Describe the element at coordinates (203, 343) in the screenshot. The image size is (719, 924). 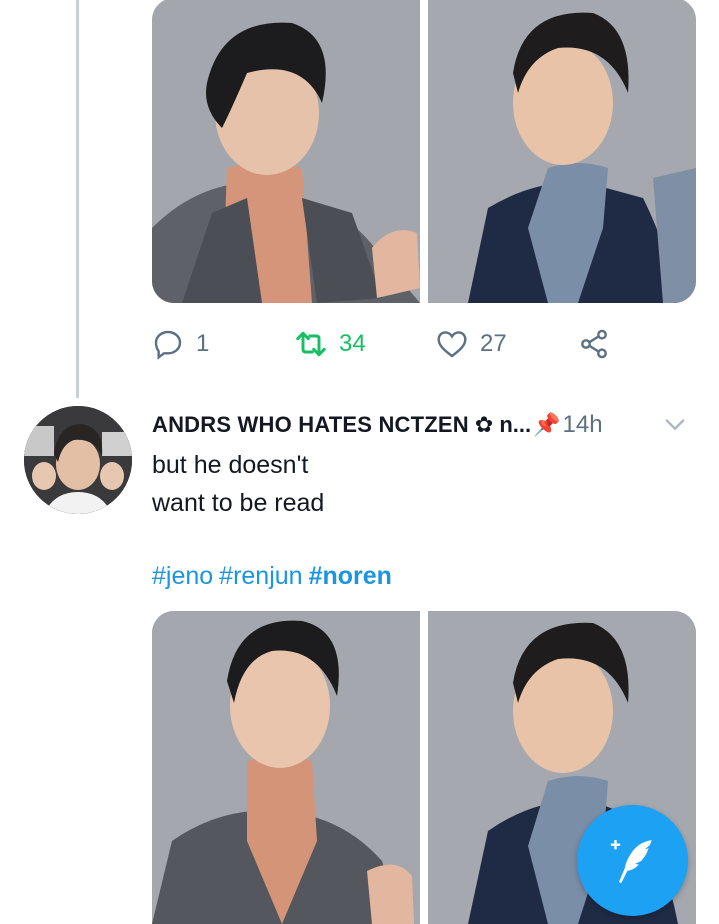
I see `reply-count: 1` at that location.